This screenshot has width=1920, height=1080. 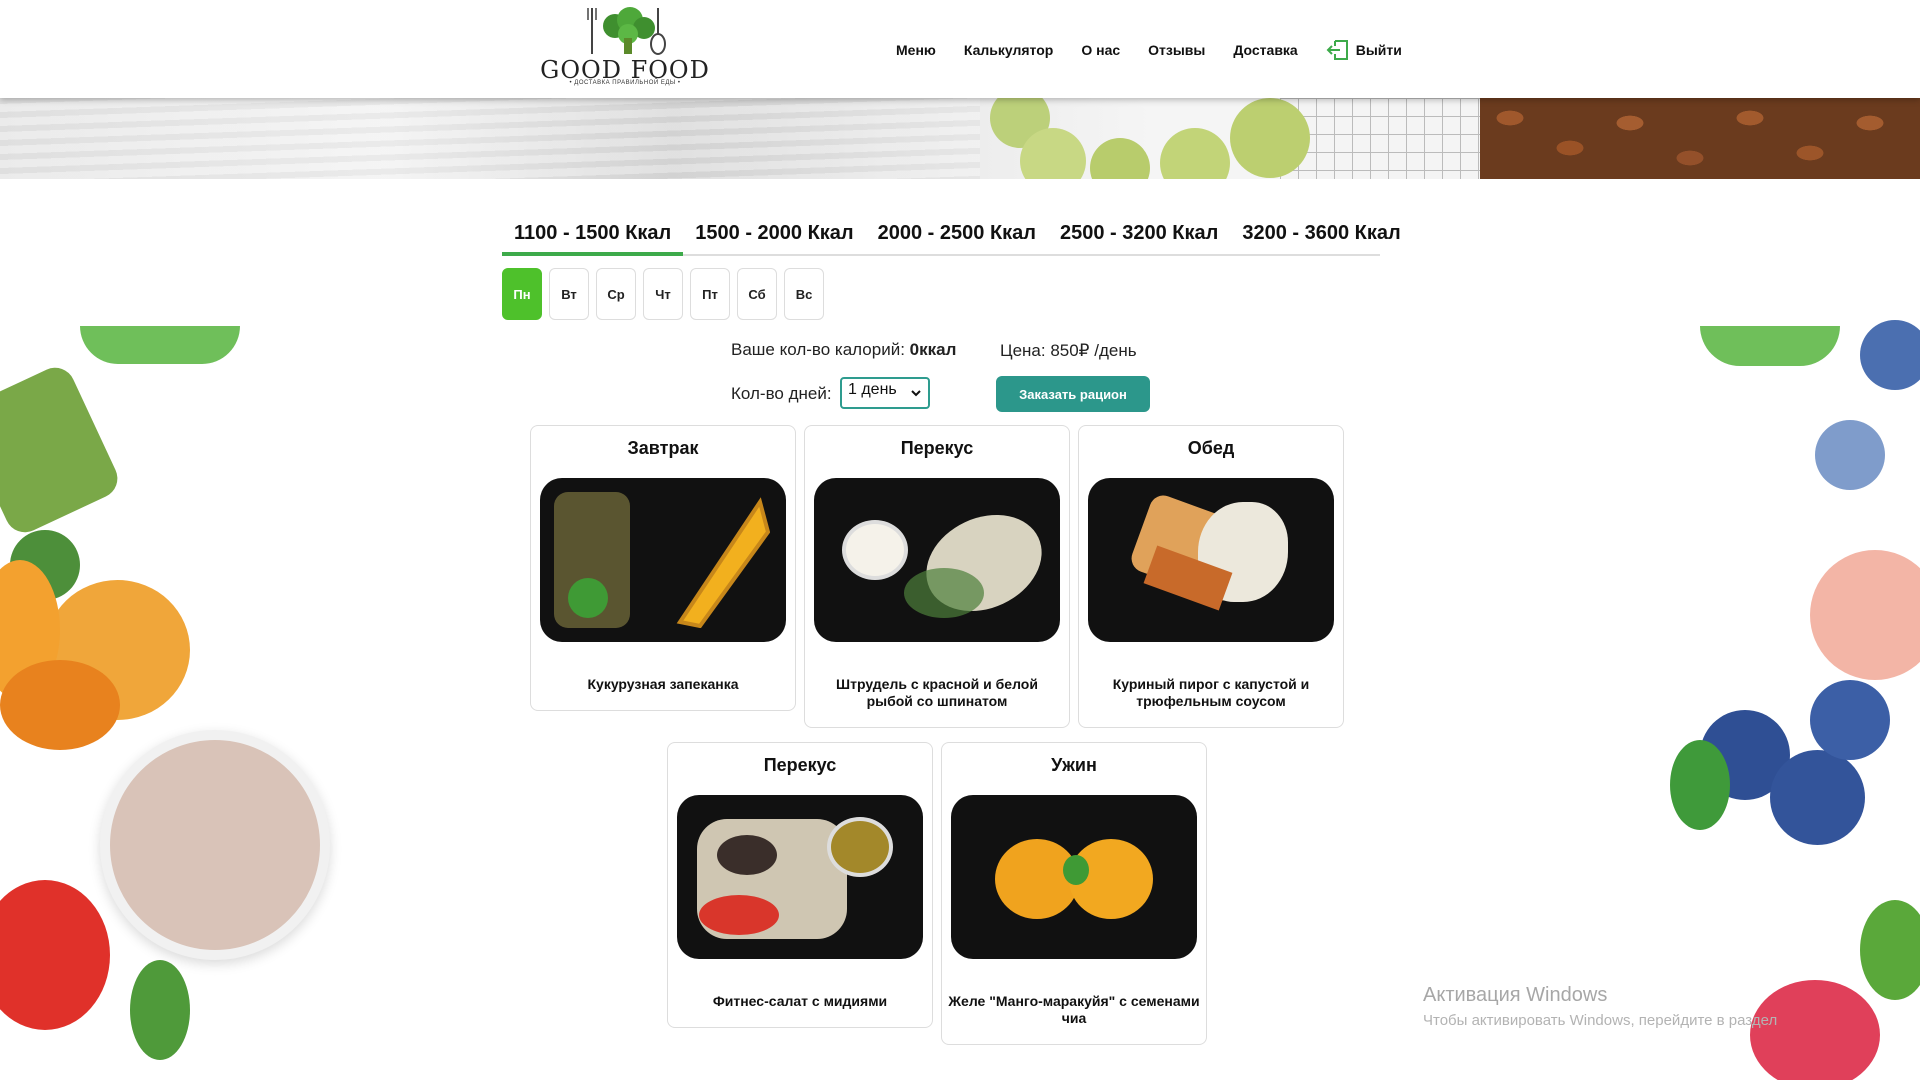 I want to click on calories-info: Ваше кол-во калорий: 0ккал, so click(x=843, y=350).